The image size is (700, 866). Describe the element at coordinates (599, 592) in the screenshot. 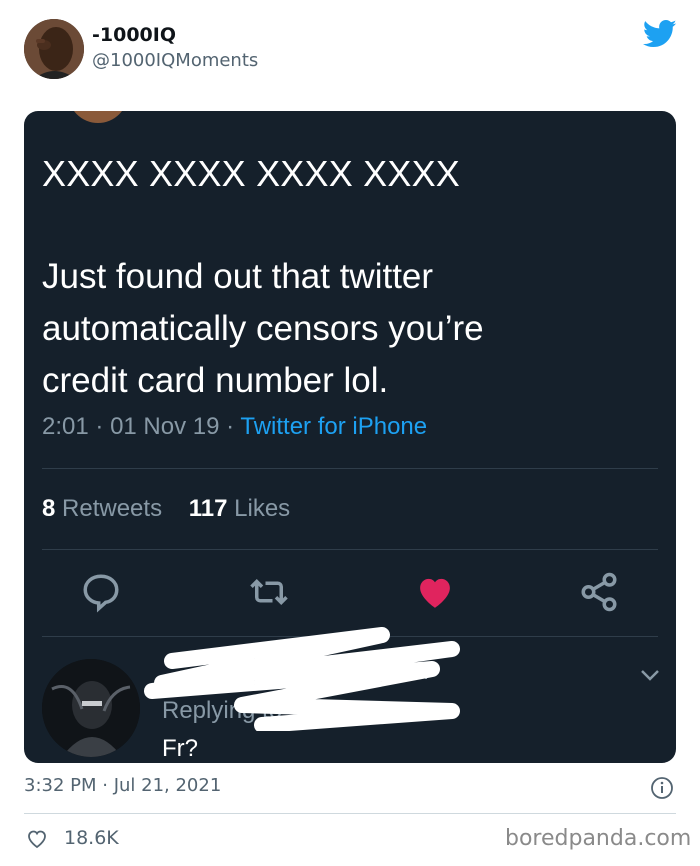

I see `share-icon` at that location.